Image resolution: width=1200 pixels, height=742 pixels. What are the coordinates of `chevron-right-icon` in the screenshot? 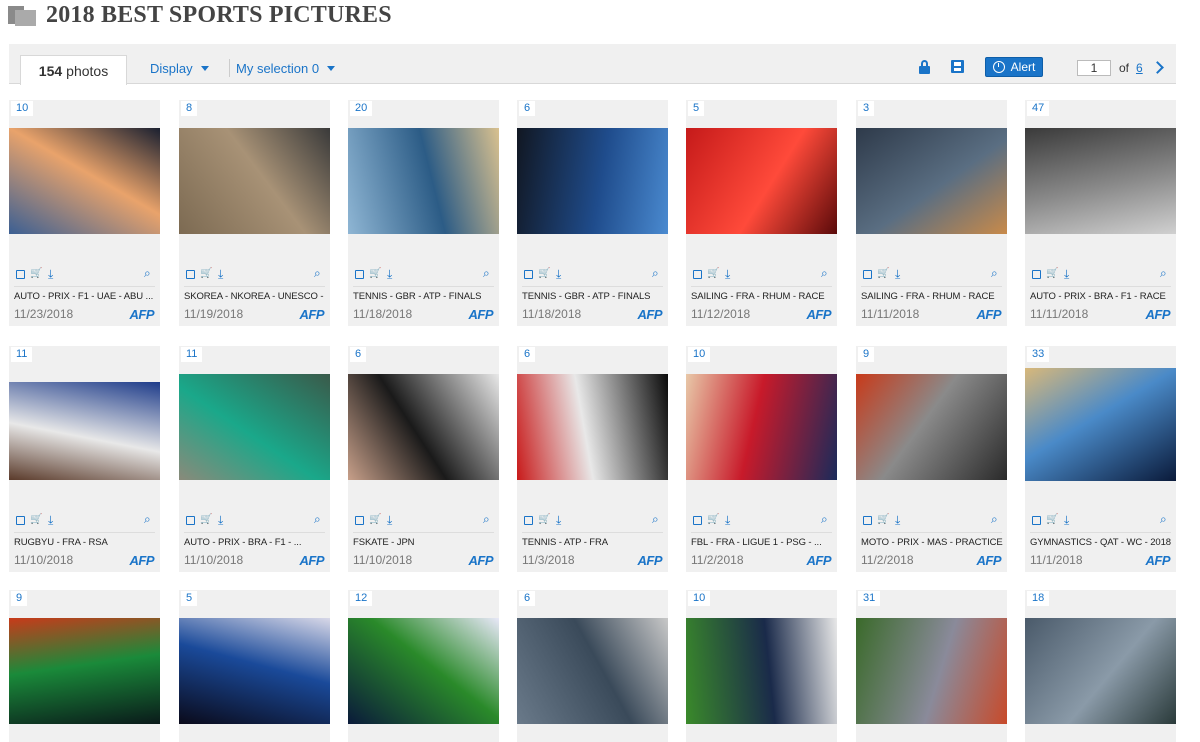 It's located at (1157, 67).